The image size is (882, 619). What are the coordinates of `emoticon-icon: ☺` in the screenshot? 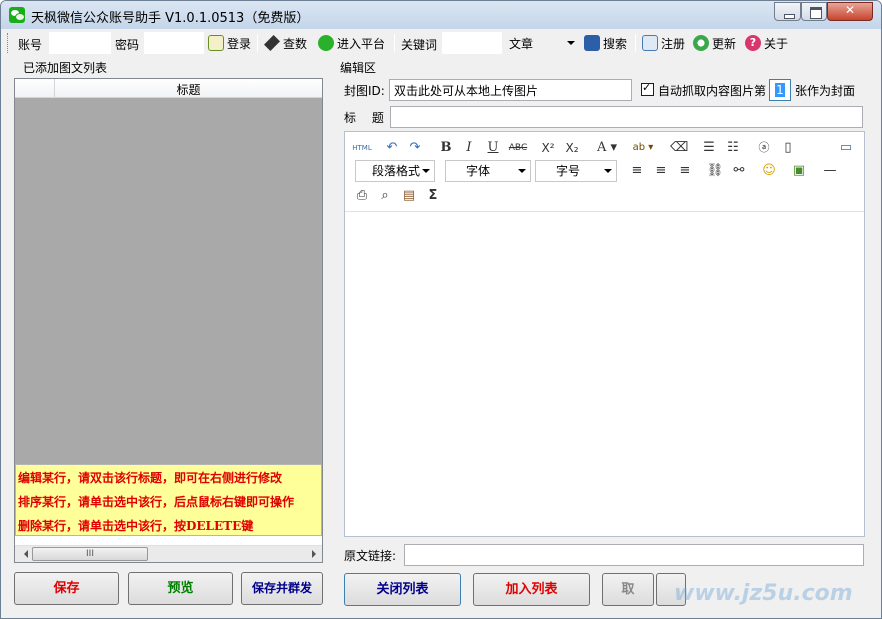 It's located at (769, 171).